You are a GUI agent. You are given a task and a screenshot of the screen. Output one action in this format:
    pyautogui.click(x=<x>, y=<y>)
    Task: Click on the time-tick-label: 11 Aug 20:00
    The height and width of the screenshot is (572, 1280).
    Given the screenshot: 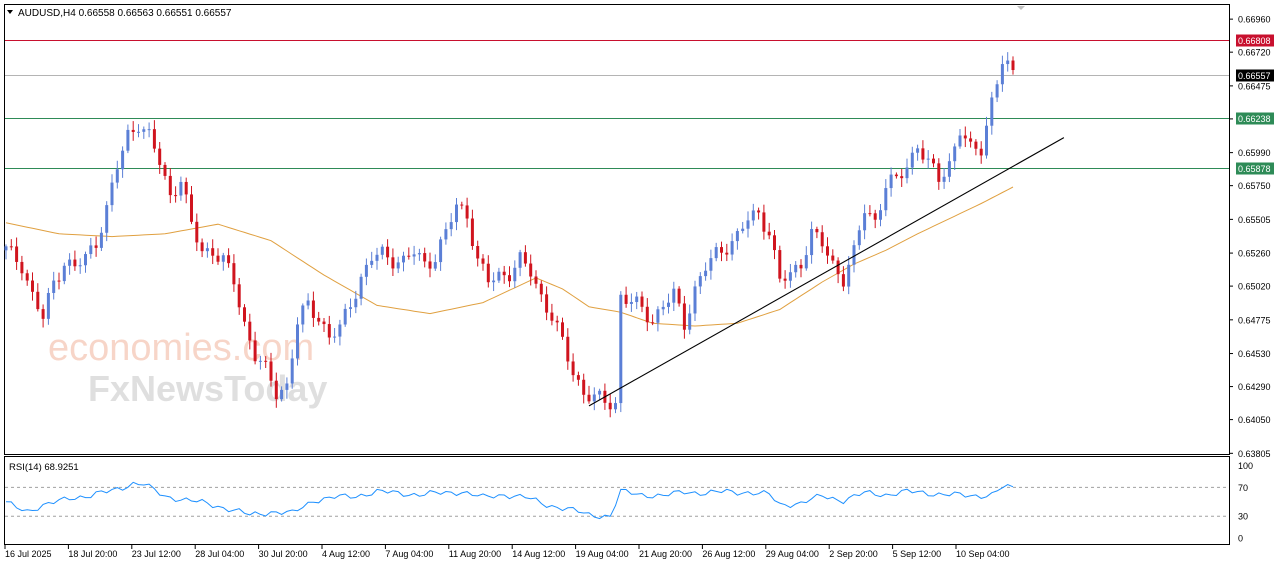 What is the action you would take?
    pyautogui.click(x=475, y=554)
    